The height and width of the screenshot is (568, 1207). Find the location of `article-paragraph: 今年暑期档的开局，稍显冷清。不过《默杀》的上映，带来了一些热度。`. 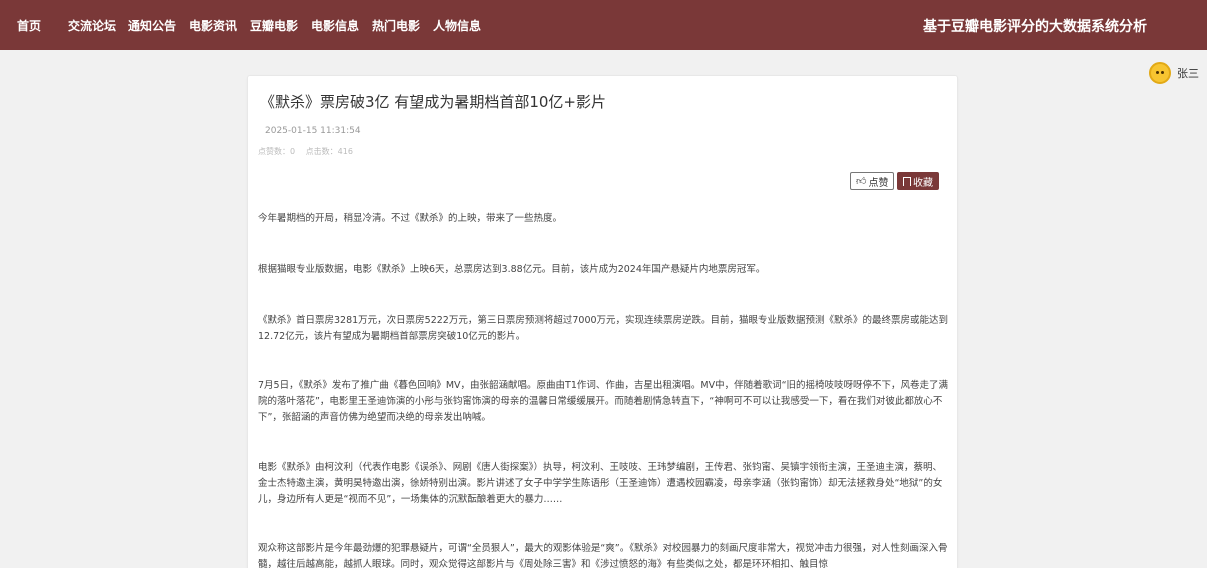

article-paragraph: 今年暑期档的开局，稍显冷清。不过《默杀》的上映，带来了一些热度。 is located at coordinates (410, 218).